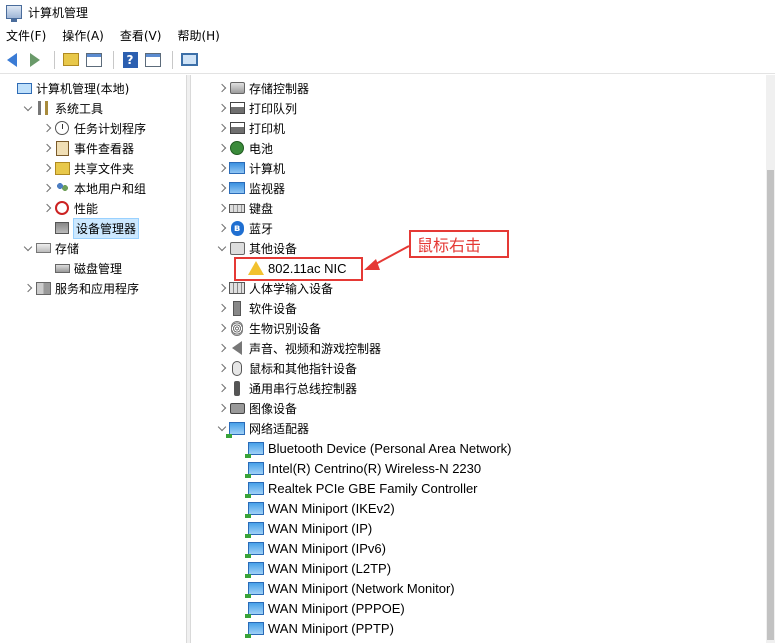 The height and width of the screenshot is (643, 775). I want to click on keyboard-icon-glyph, so click(237, 208).